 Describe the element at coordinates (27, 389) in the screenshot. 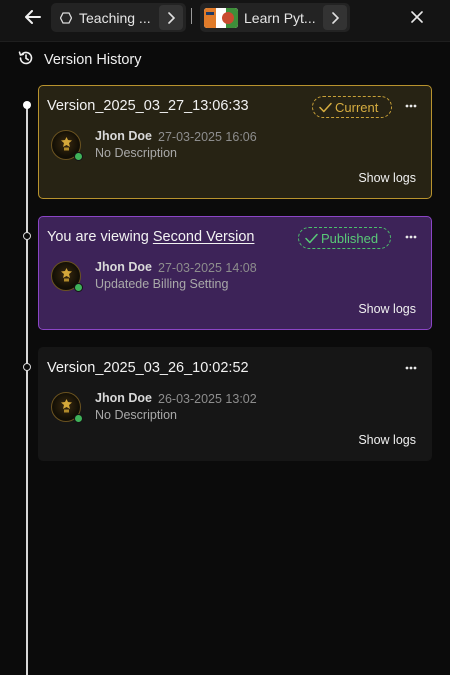

I see `timeline-line` at that location.